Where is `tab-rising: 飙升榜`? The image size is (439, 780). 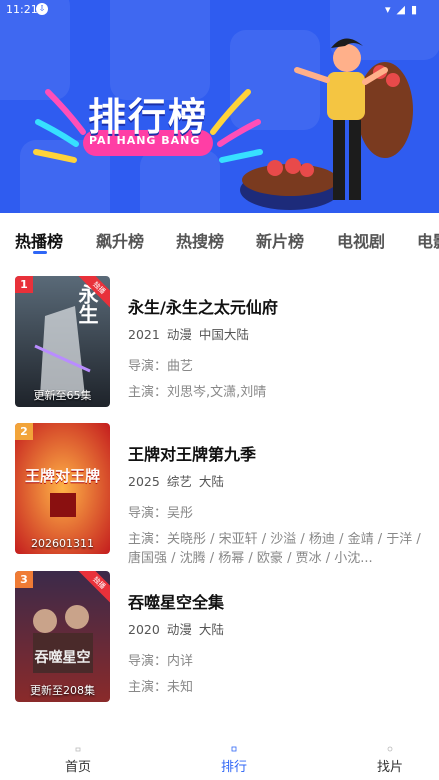
tab-rising: 飙升榜 is located at coordinates (120, 240).